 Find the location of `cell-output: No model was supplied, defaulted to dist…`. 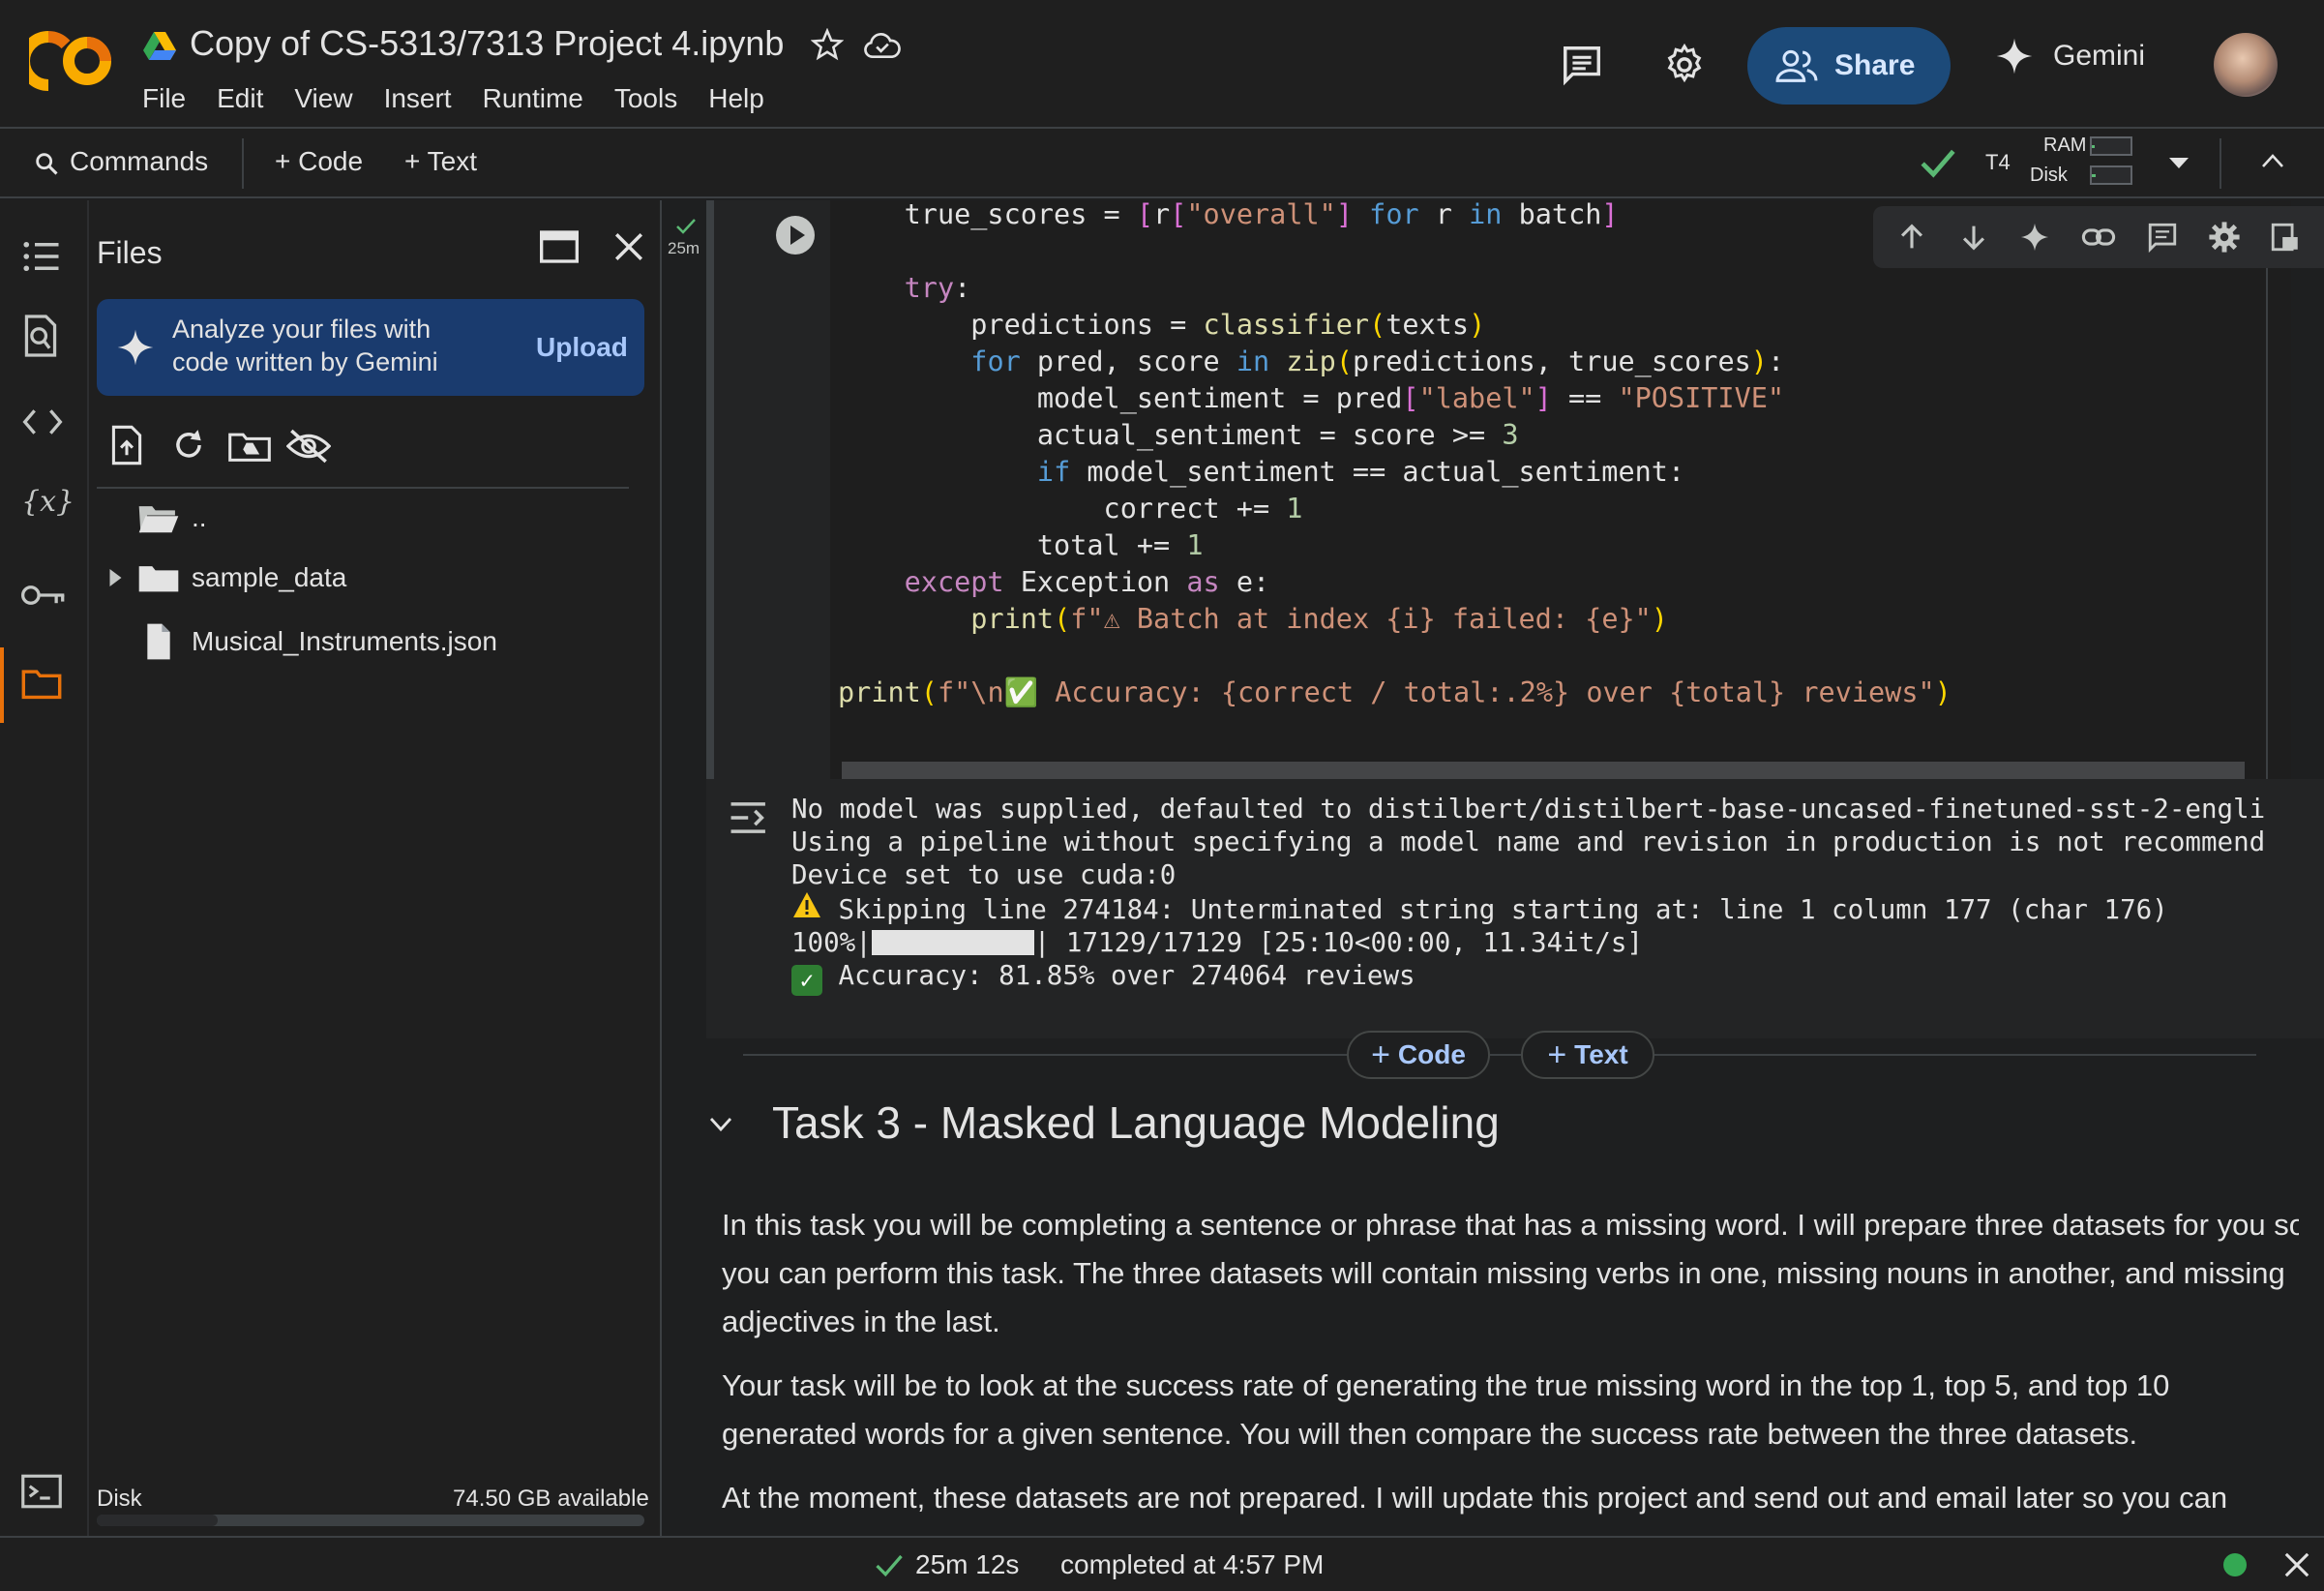

cell-output: No model was supplied, defaulted to dist… is located at coordinates (1515, 908).